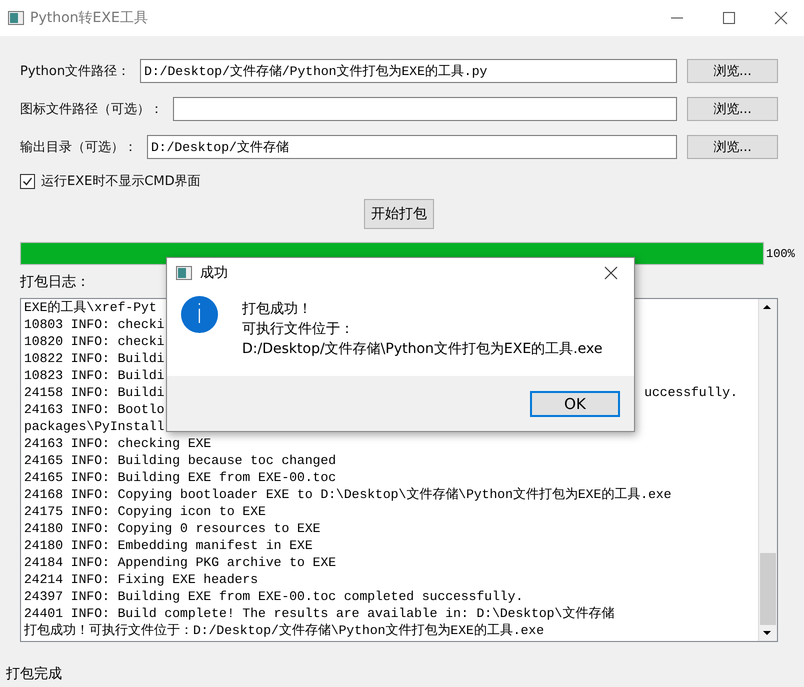 This screenshot has height=687, width=804. Describe the element at coordinates (78, 147) in the screenshot. I see `field-label: 输出目录（可选）：` at that location.